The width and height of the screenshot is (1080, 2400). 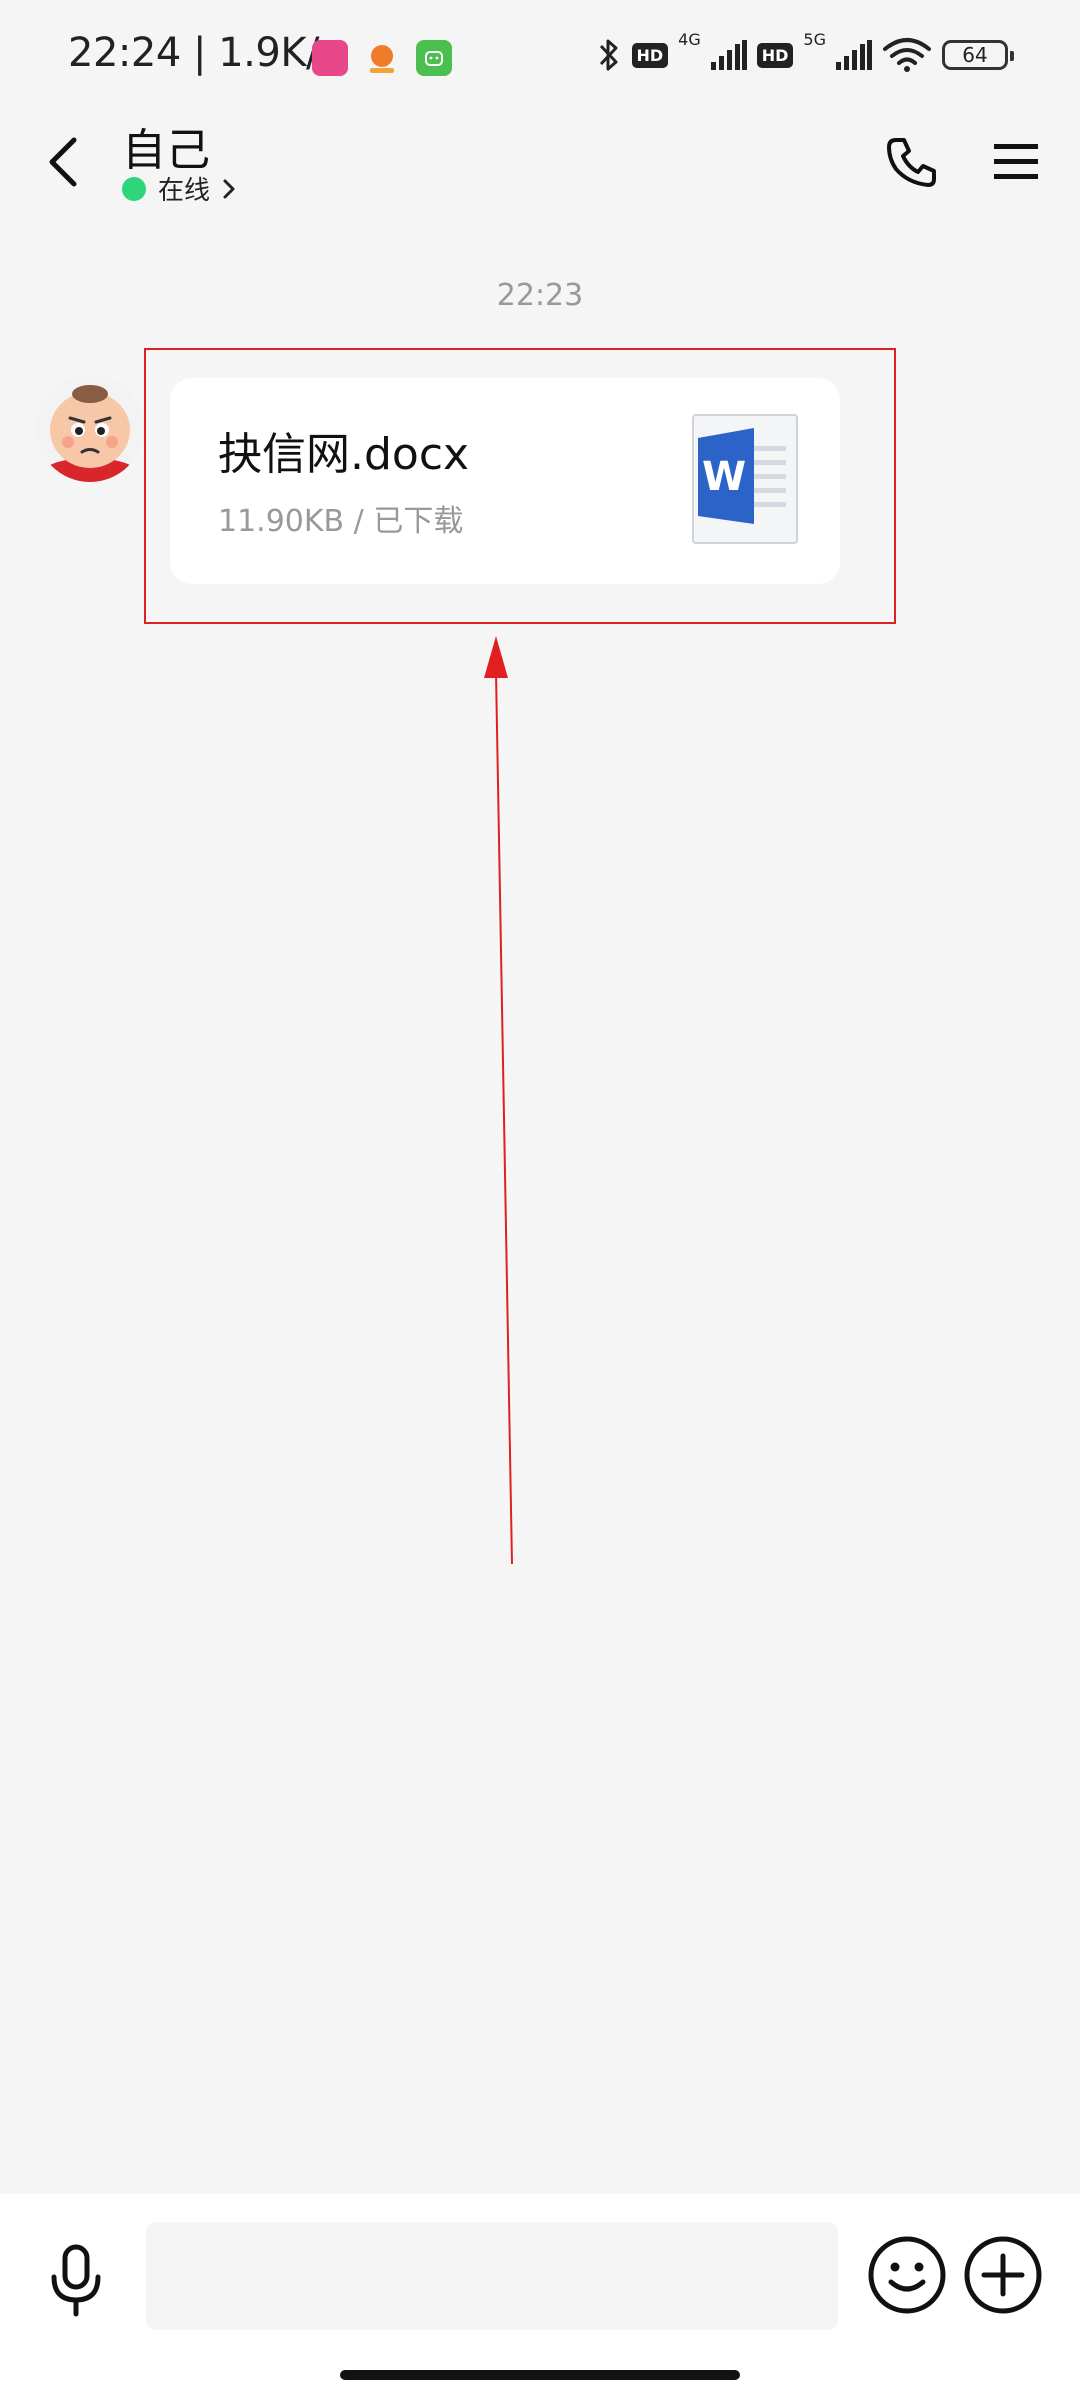 I want to click on cartoon-avatar-image, so click(x=90, y=428).